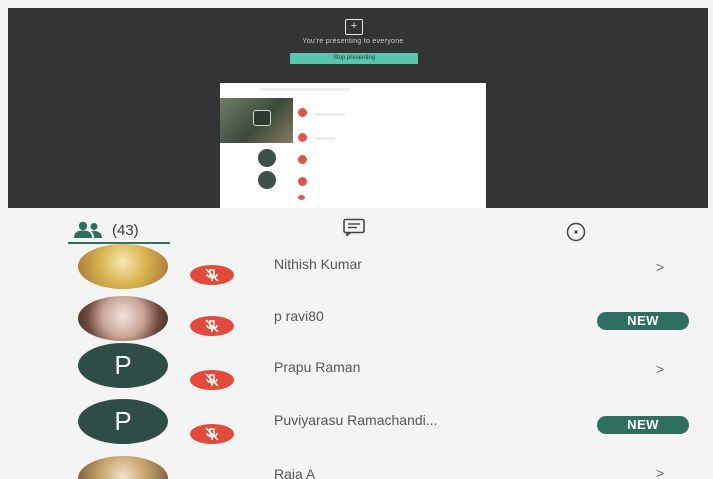  Describe the element at coordinates (295, 472) in the screenshot. I see `participant-name: Raja A` at that location.